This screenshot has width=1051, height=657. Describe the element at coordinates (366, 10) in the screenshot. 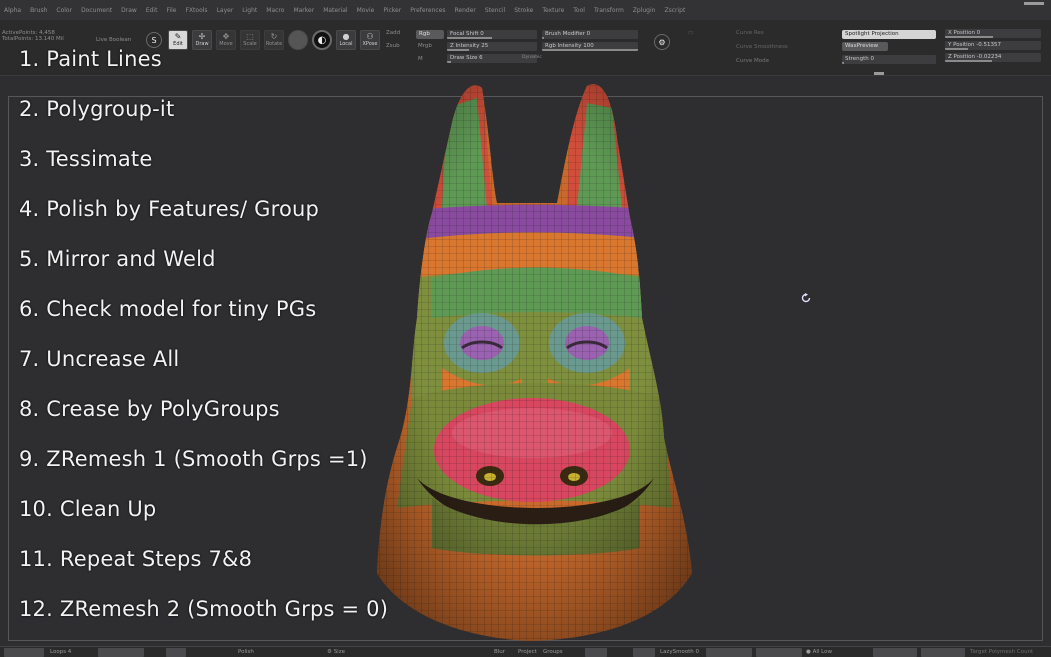

I see `menu-movie: Movie` at that location.